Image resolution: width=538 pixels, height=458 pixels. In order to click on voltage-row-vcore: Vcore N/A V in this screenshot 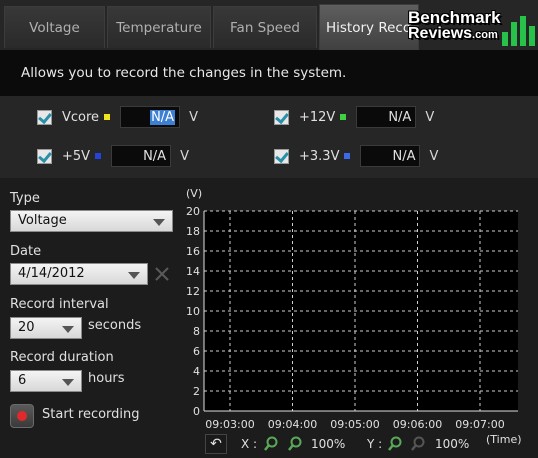, I will do `click(117, 117)`.